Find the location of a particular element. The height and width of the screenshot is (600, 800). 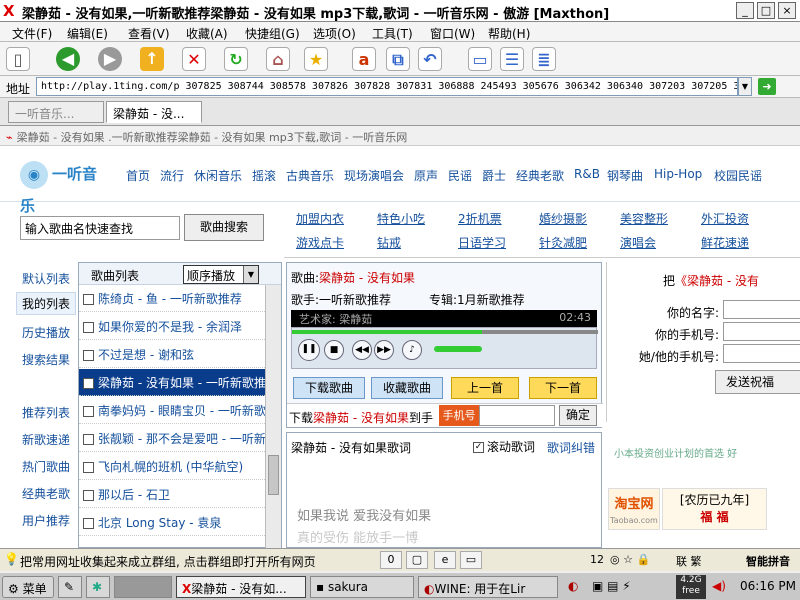

new-page-icon: ▯ is located at coordinates (18, 59).